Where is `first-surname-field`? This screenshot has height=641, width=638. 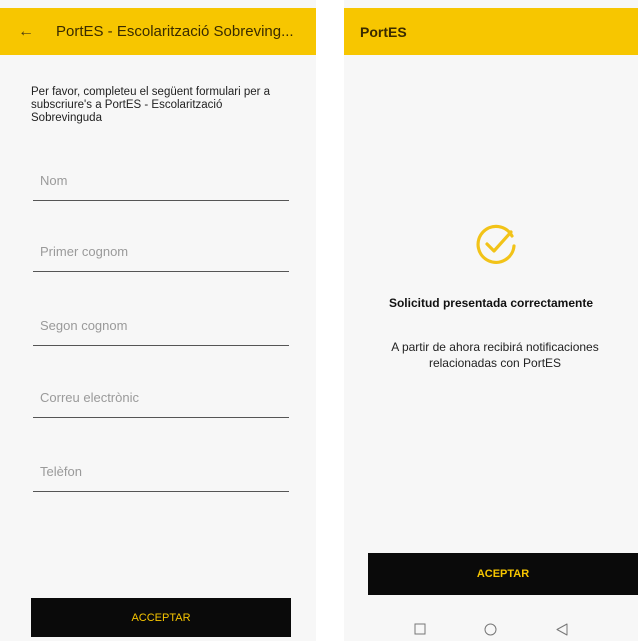
first-surname-field is located at coordinates (161, 251).